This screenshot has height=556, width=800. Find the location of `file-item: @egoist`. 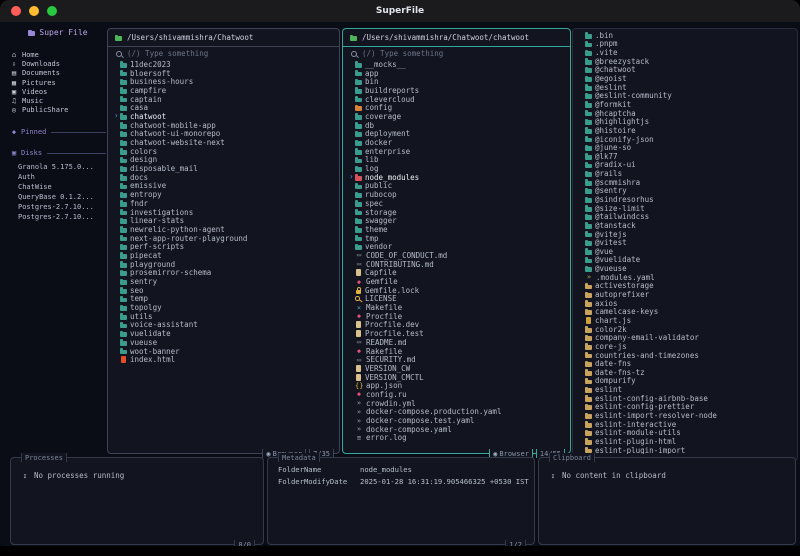

file-item: @egoist is located at coordinates (688, 78).